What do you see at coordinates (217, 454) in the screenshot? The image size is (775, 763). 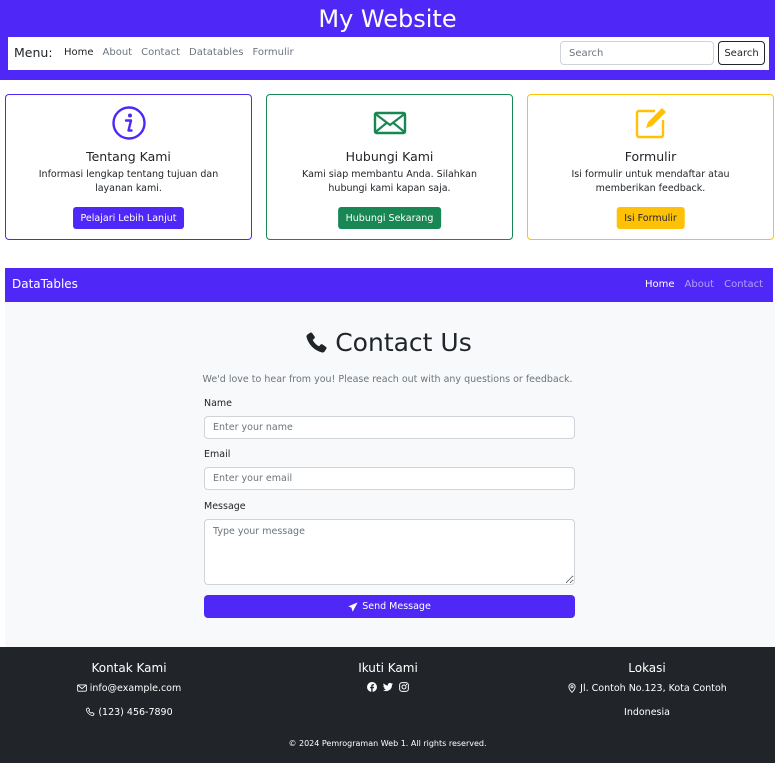 I see `email-label: Email` at bounding box center [217, 454].